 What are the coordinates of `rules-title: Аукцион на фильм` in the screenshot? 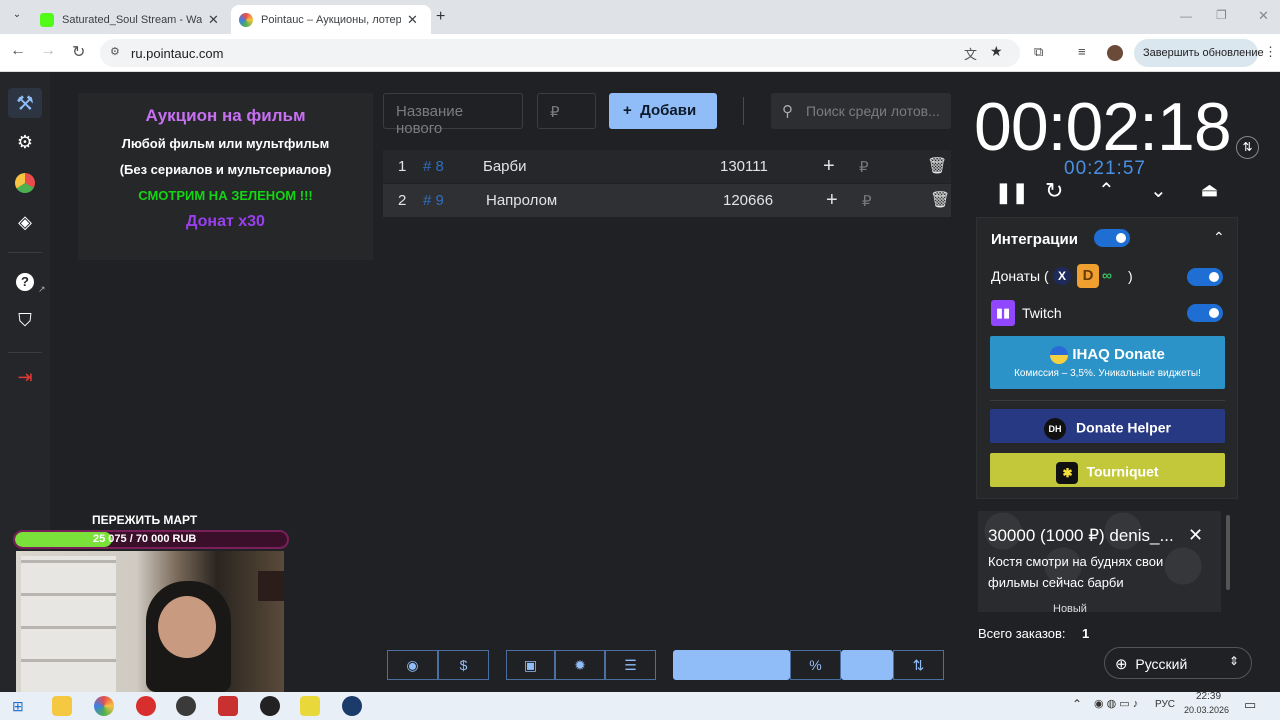 It's located at (225, 115).